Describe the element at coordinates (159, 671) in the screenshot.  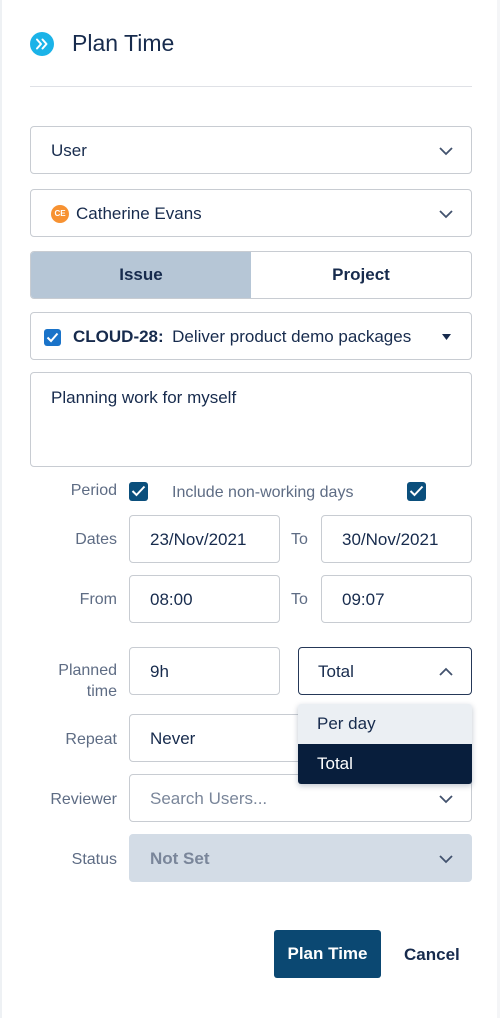
I see `planned-time-value: 9h` at that location.